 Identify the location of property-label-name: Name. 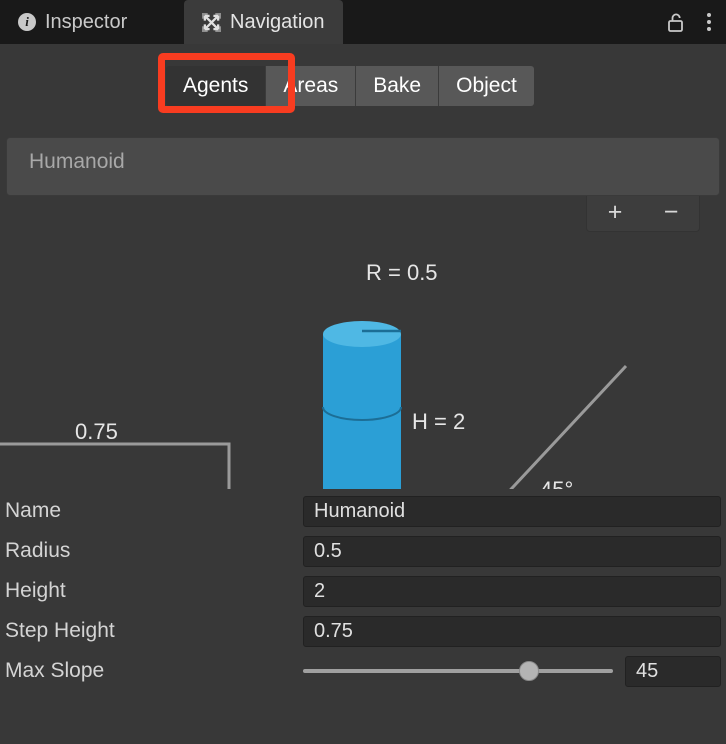
(33, 510).